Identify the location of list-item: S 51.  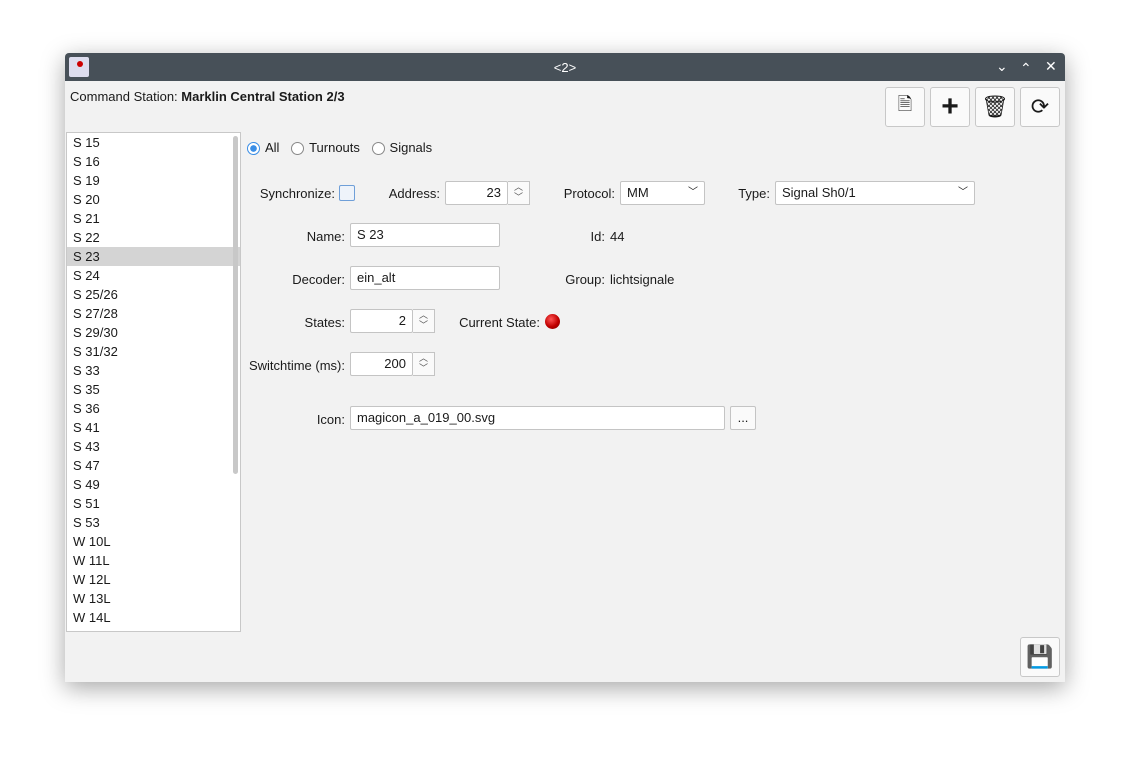
(153, 503).